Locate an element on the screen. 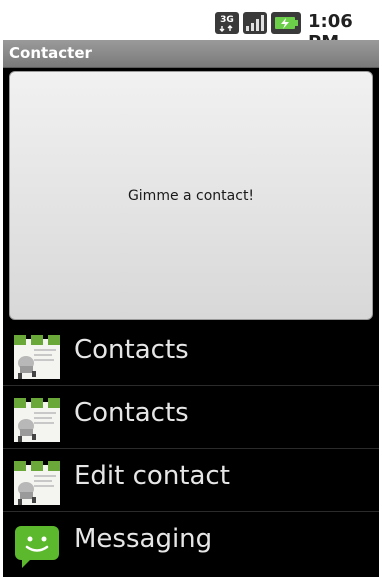  app-title: Contacter is located at coordinates (50, 53).